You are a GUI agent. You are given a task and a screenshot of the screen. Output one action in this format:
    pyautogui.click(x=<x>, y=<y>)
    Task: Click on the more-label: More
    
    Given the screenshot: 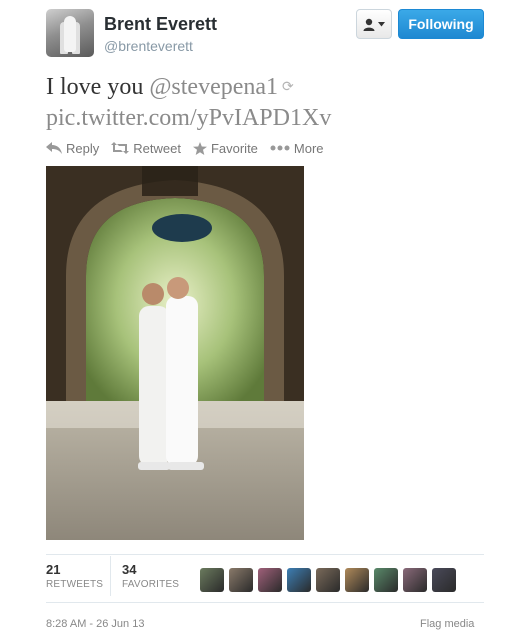 What is the action you would take?
    pyautogui.click(x=308, y=148)
    